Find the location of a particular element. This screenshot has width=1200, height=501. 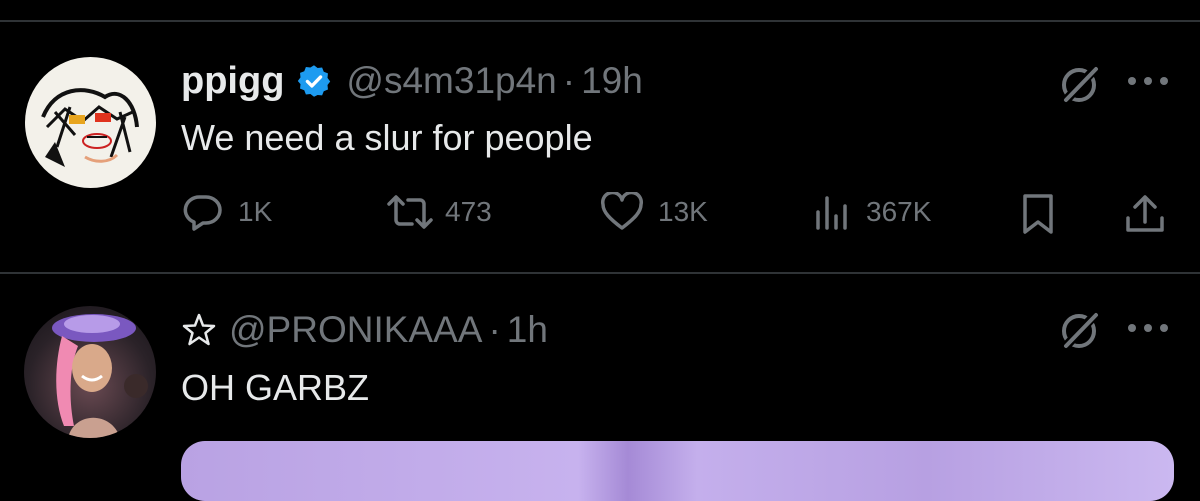

reply-button: 1K is located at coordinates (227, 212).